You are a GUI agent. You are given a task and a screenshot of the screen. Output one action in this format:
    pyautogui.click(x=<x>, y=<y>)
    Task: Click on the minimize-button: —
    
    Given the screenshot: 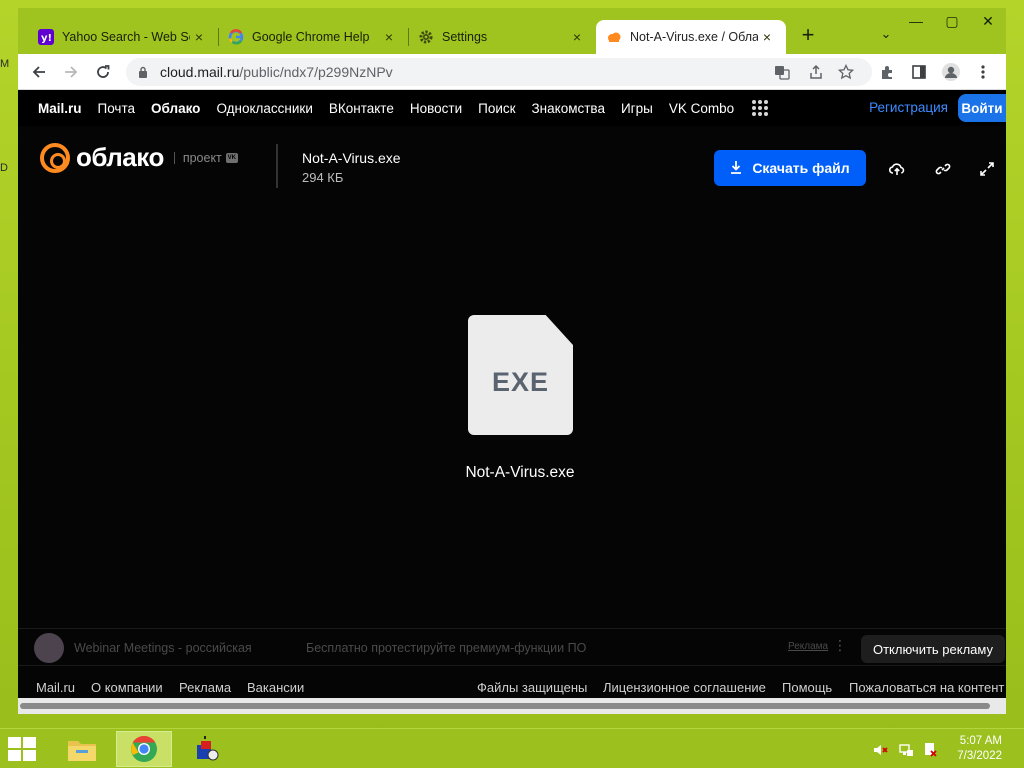 What is the action you would take?
    pyautogui.click(x=916, y=21)
    